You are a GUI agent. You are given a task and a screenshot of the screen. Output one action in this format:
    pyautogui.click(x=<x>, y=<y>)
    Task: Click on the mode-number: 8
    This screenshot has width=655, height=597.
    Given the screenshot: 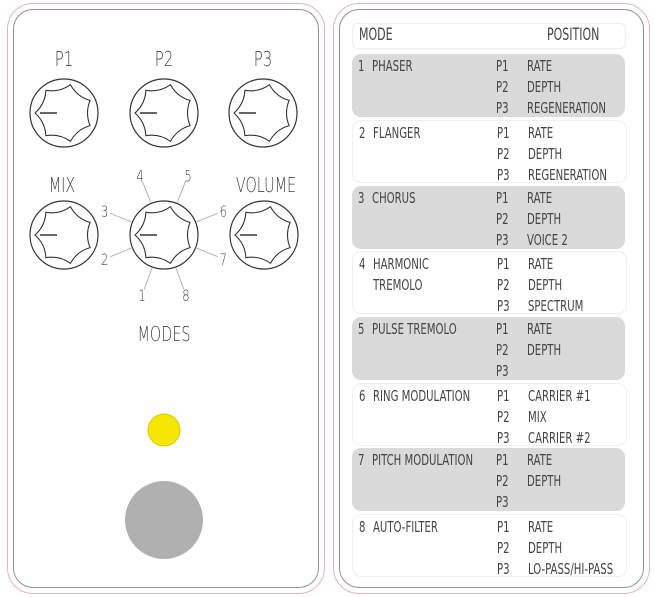 What is the action you would take?
    pyautogui.click(x=362, y=527)
    